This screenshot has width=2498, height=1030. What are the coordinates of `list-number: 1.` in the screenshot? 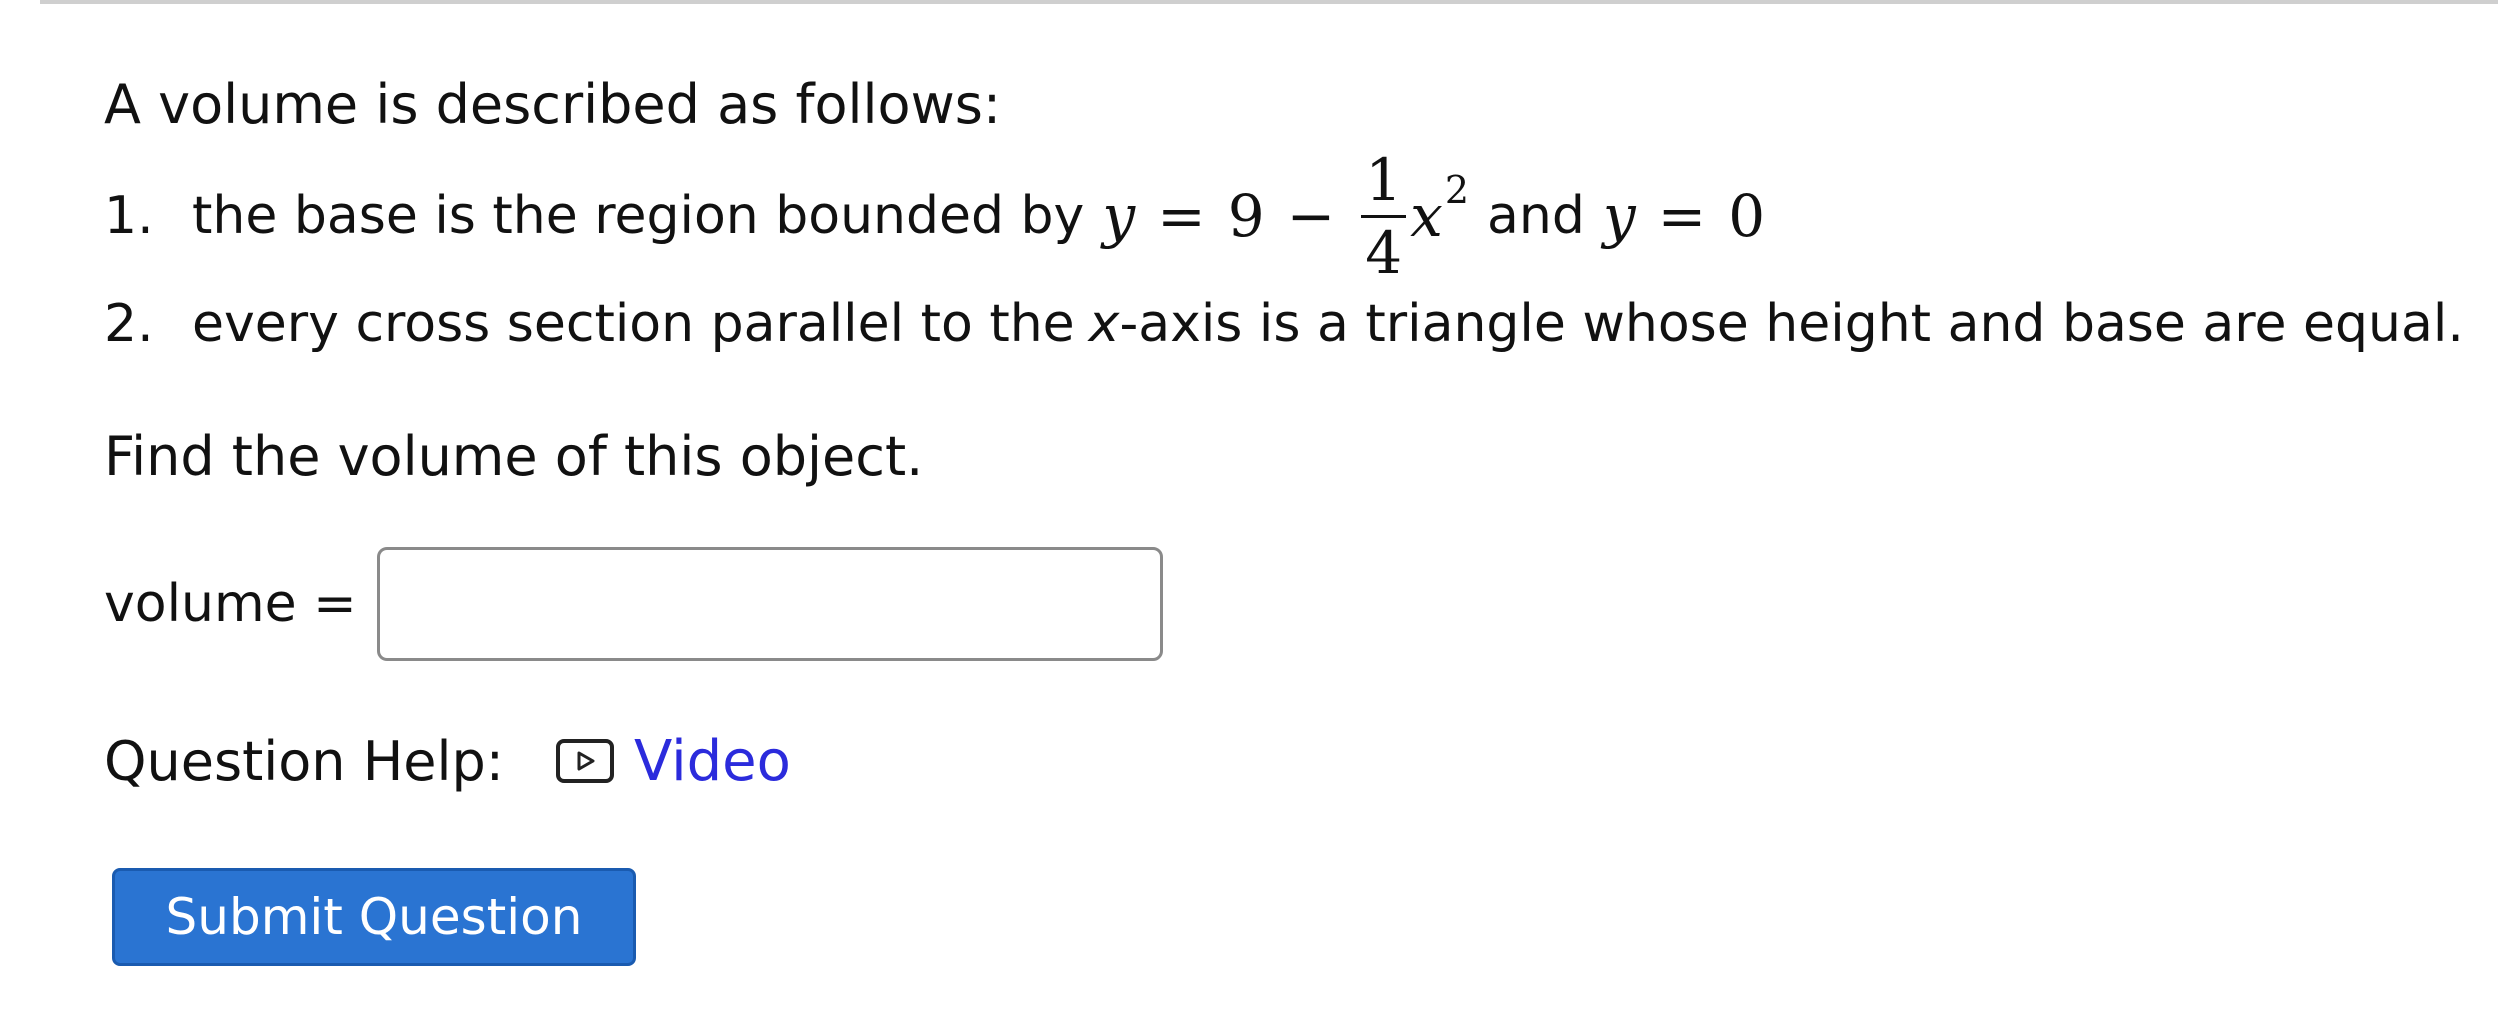 It's located at (129, 216).